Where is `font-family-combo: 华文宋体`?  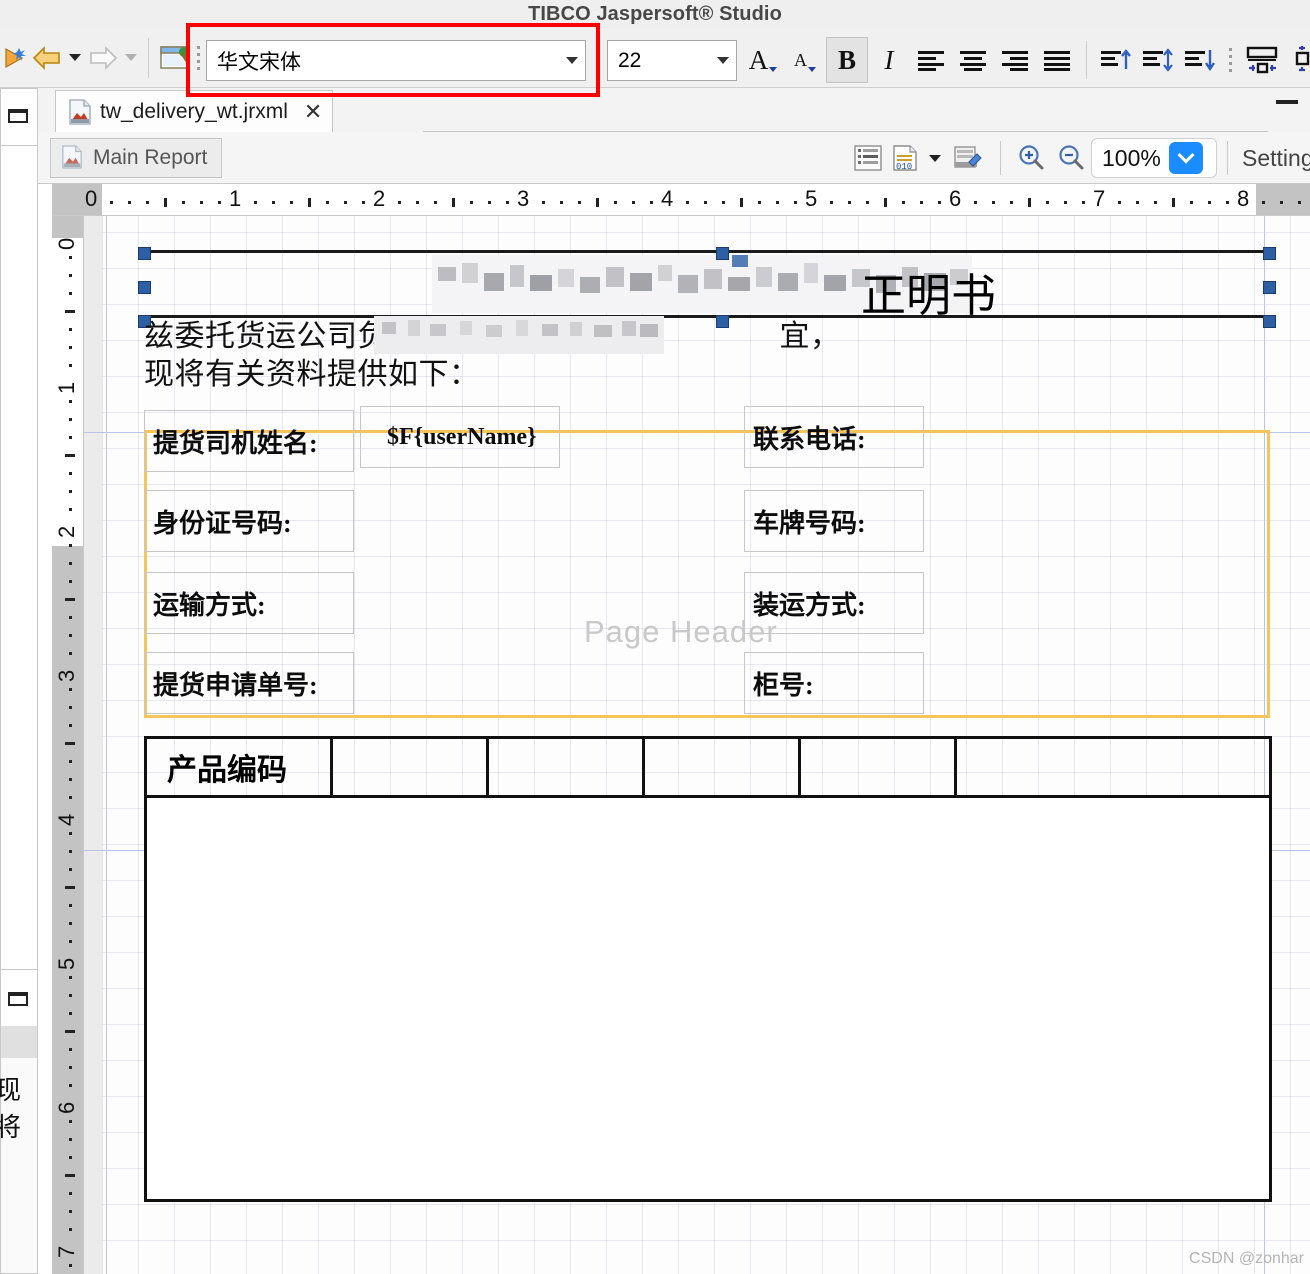
font-family-combo: 华文宋体 is located at coordinates (396, 60).